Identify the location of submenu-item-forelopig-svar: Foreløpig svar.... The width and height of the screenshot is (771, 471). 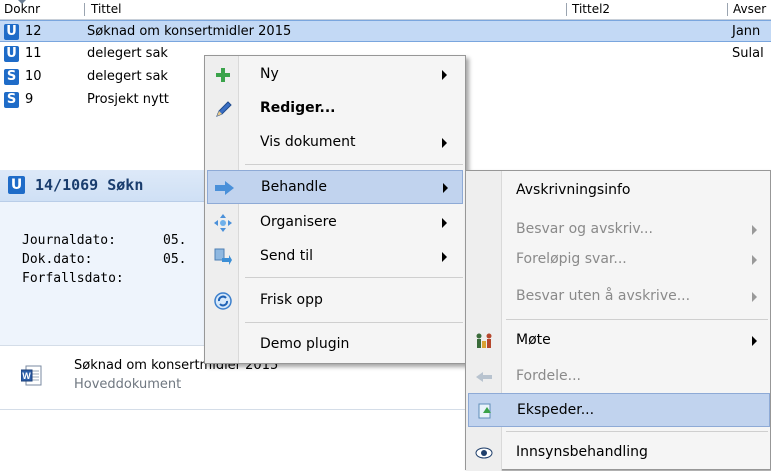
(618, 260).